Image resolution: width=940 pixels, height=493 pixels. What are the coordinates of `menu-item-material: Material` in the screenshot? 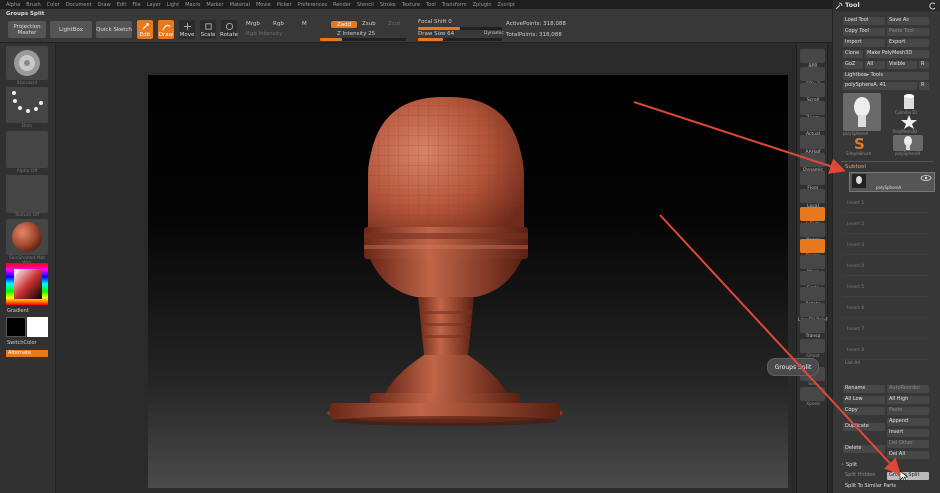 It's located at (240, 5).